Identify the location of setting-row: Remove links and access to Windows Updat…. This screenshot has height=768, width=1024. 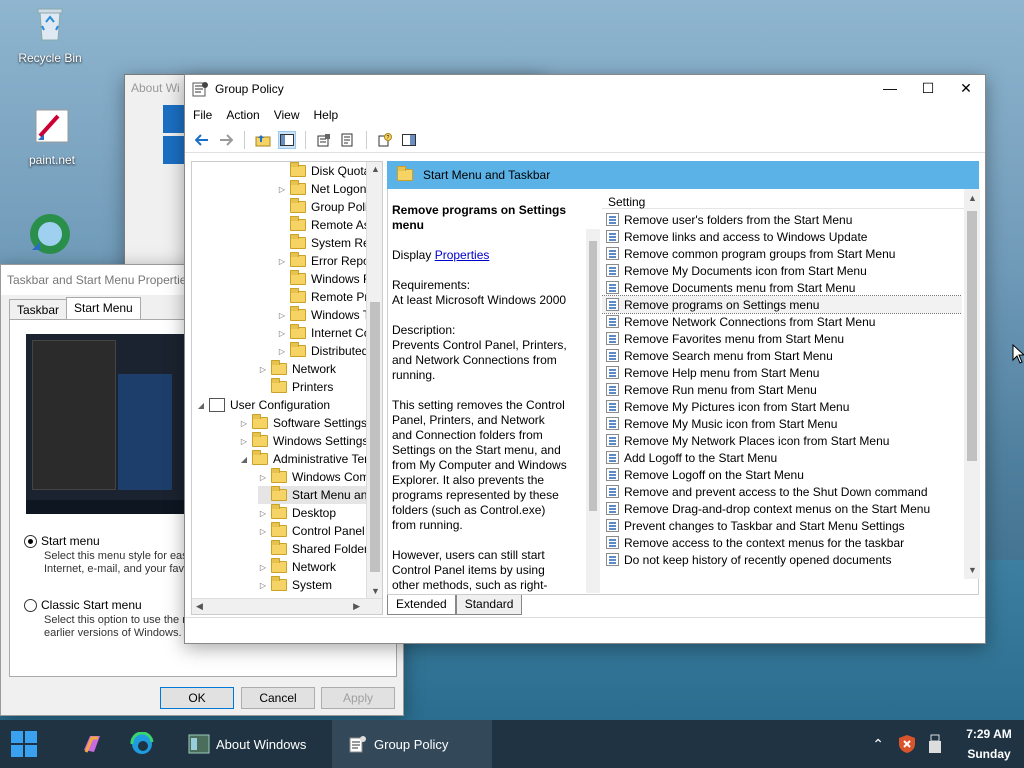
(782, 236).